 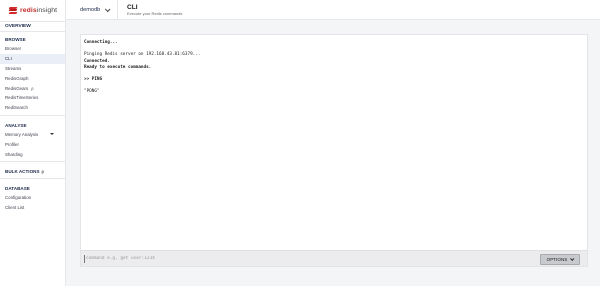 What do you see at coordinates (32, 58) in the screenshot?
I see `sidebar-item-cli: CLI` at bounding box center [32, 58].